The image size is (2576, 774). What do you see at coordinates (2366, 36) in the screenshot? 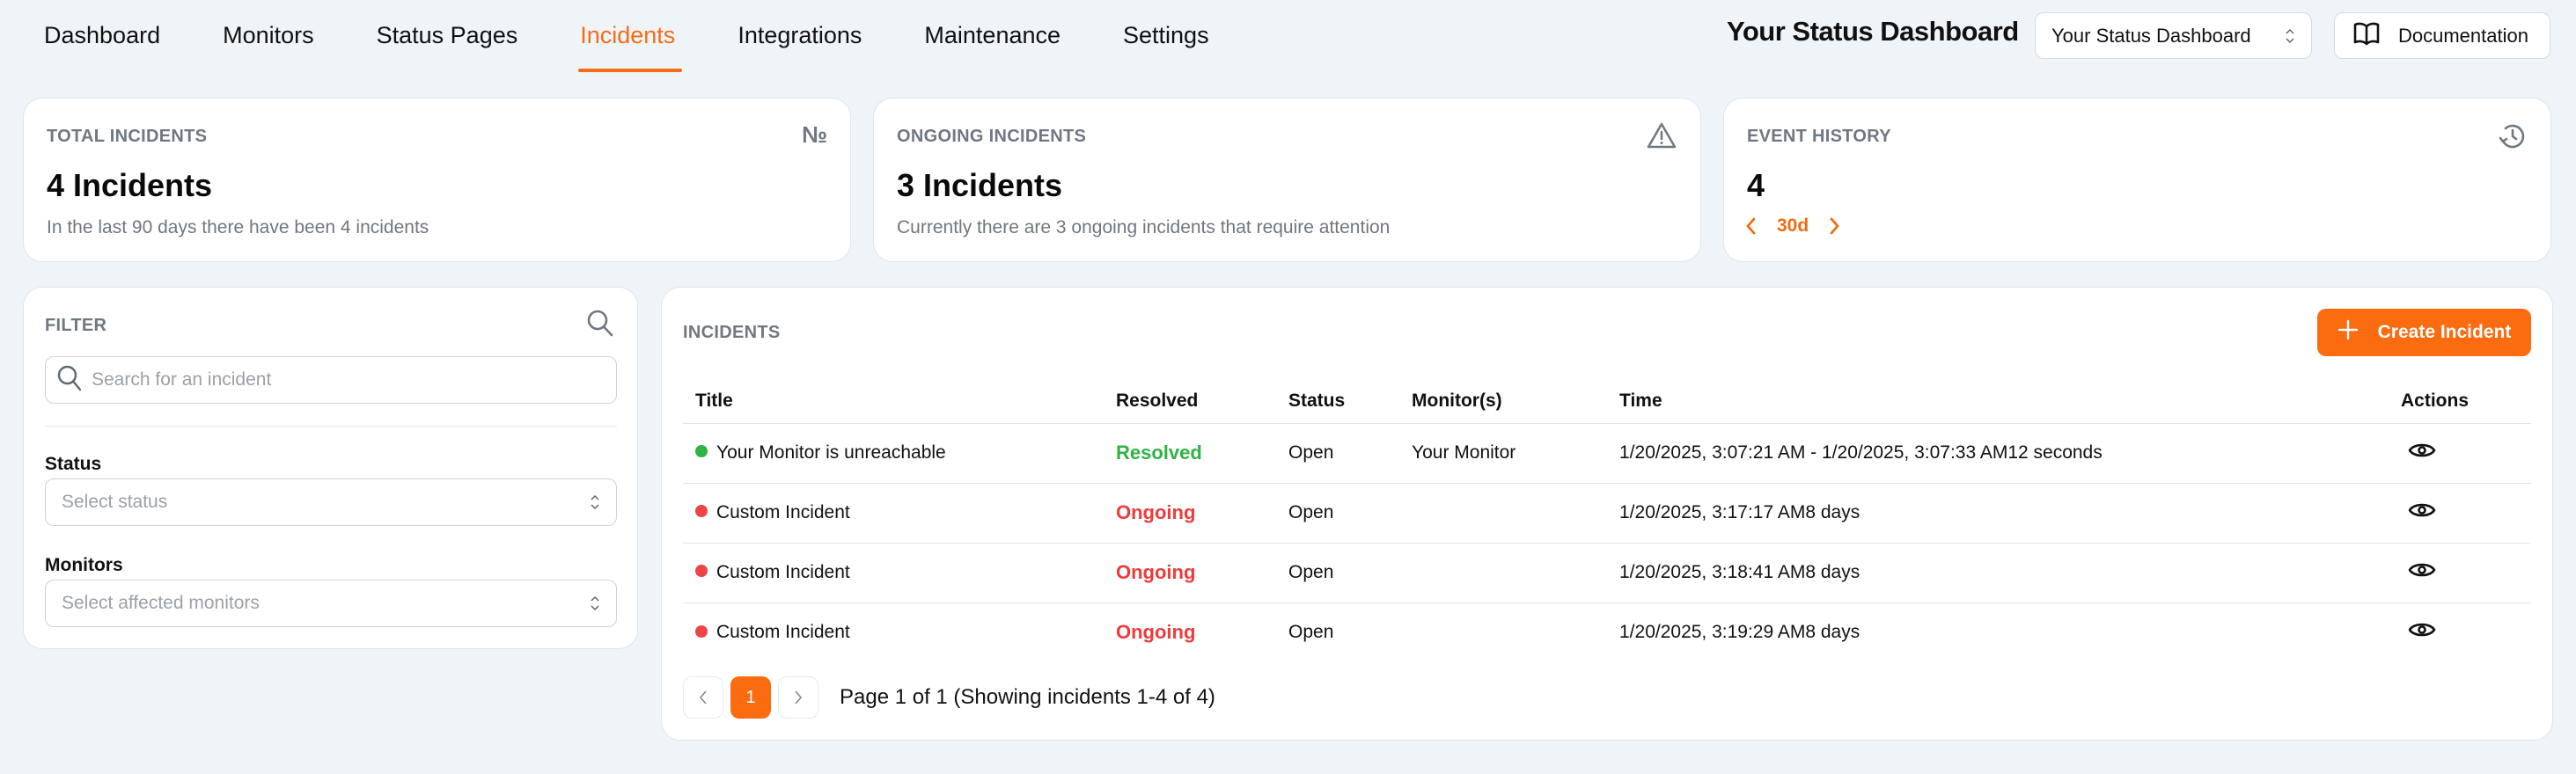
I see `book-icon` at bounding box center [2366, 36].